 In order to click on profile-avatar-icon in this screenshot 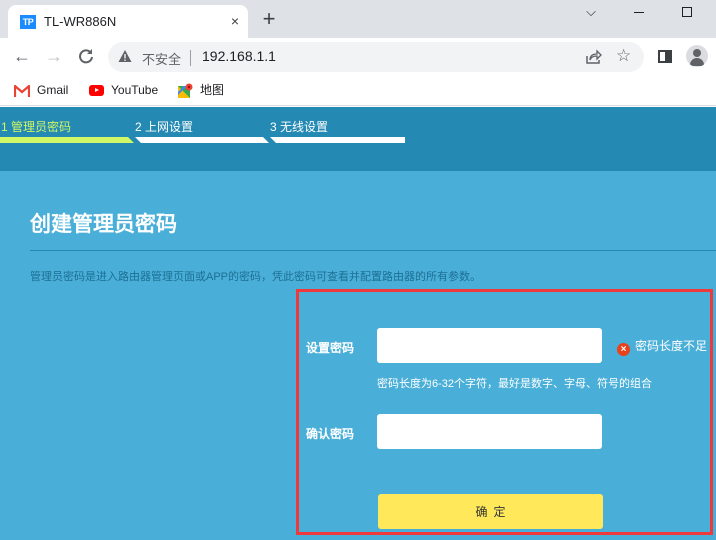, I will do `click(697, 56)`.